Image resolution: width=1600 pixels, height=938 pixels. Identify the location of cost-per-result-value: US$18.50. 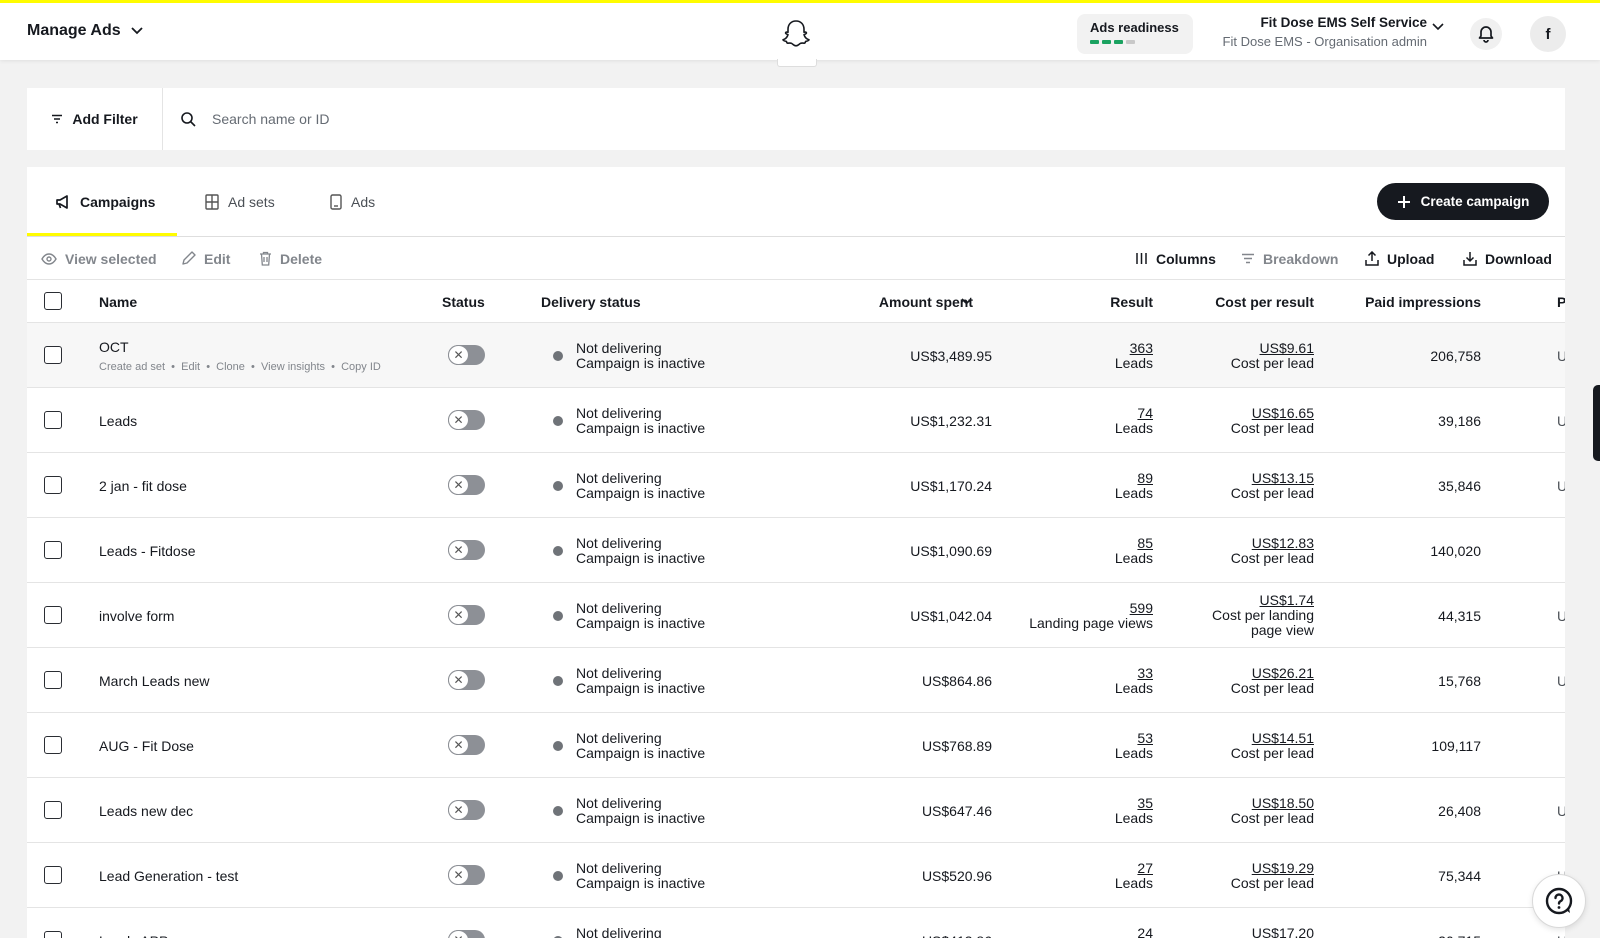
(1283, 803).